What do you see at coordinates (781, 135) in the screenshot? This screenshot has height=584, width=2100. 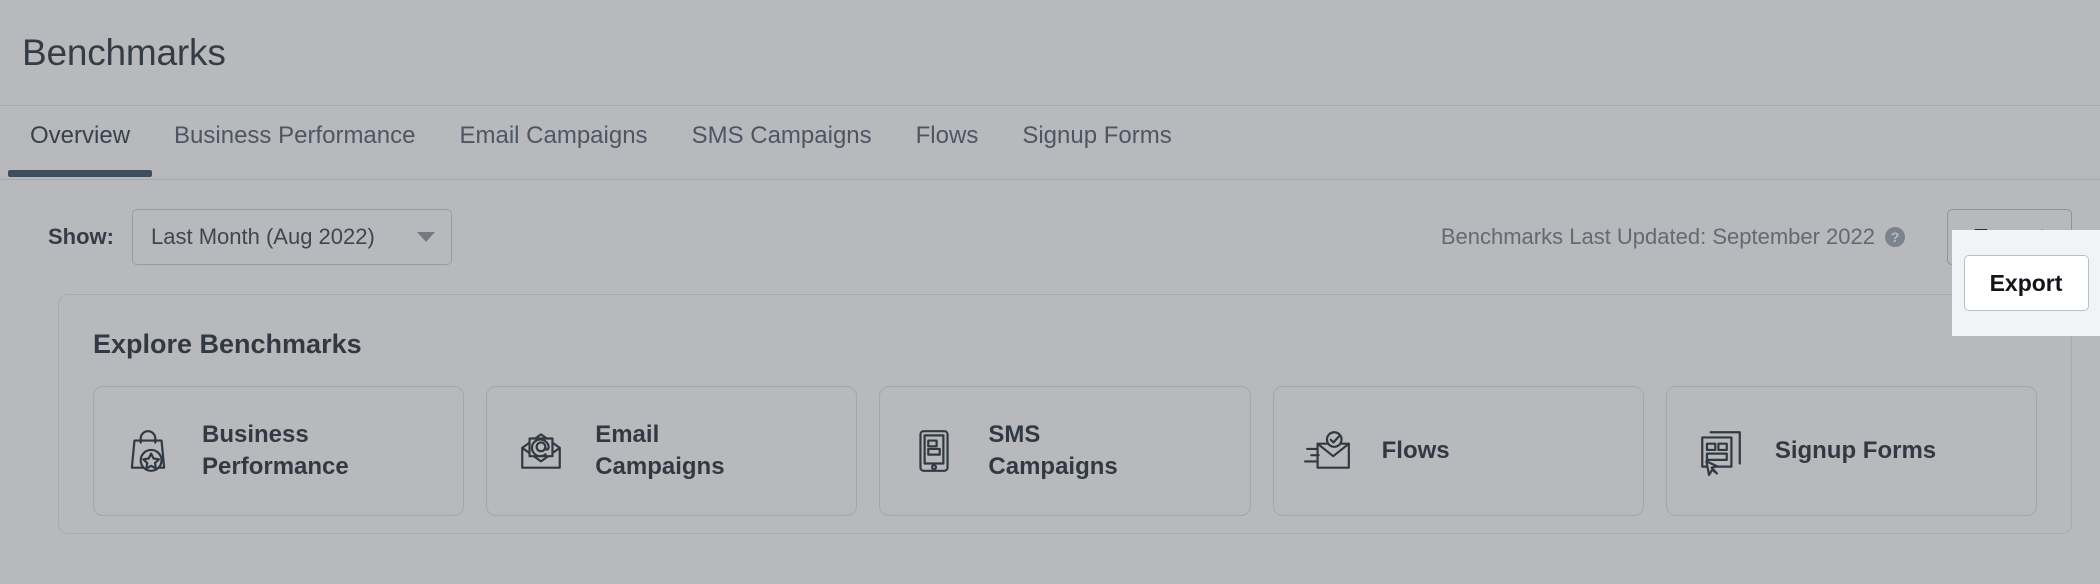 I see `tab-label: SMS Campaigns` at bounding box center [781, 135].